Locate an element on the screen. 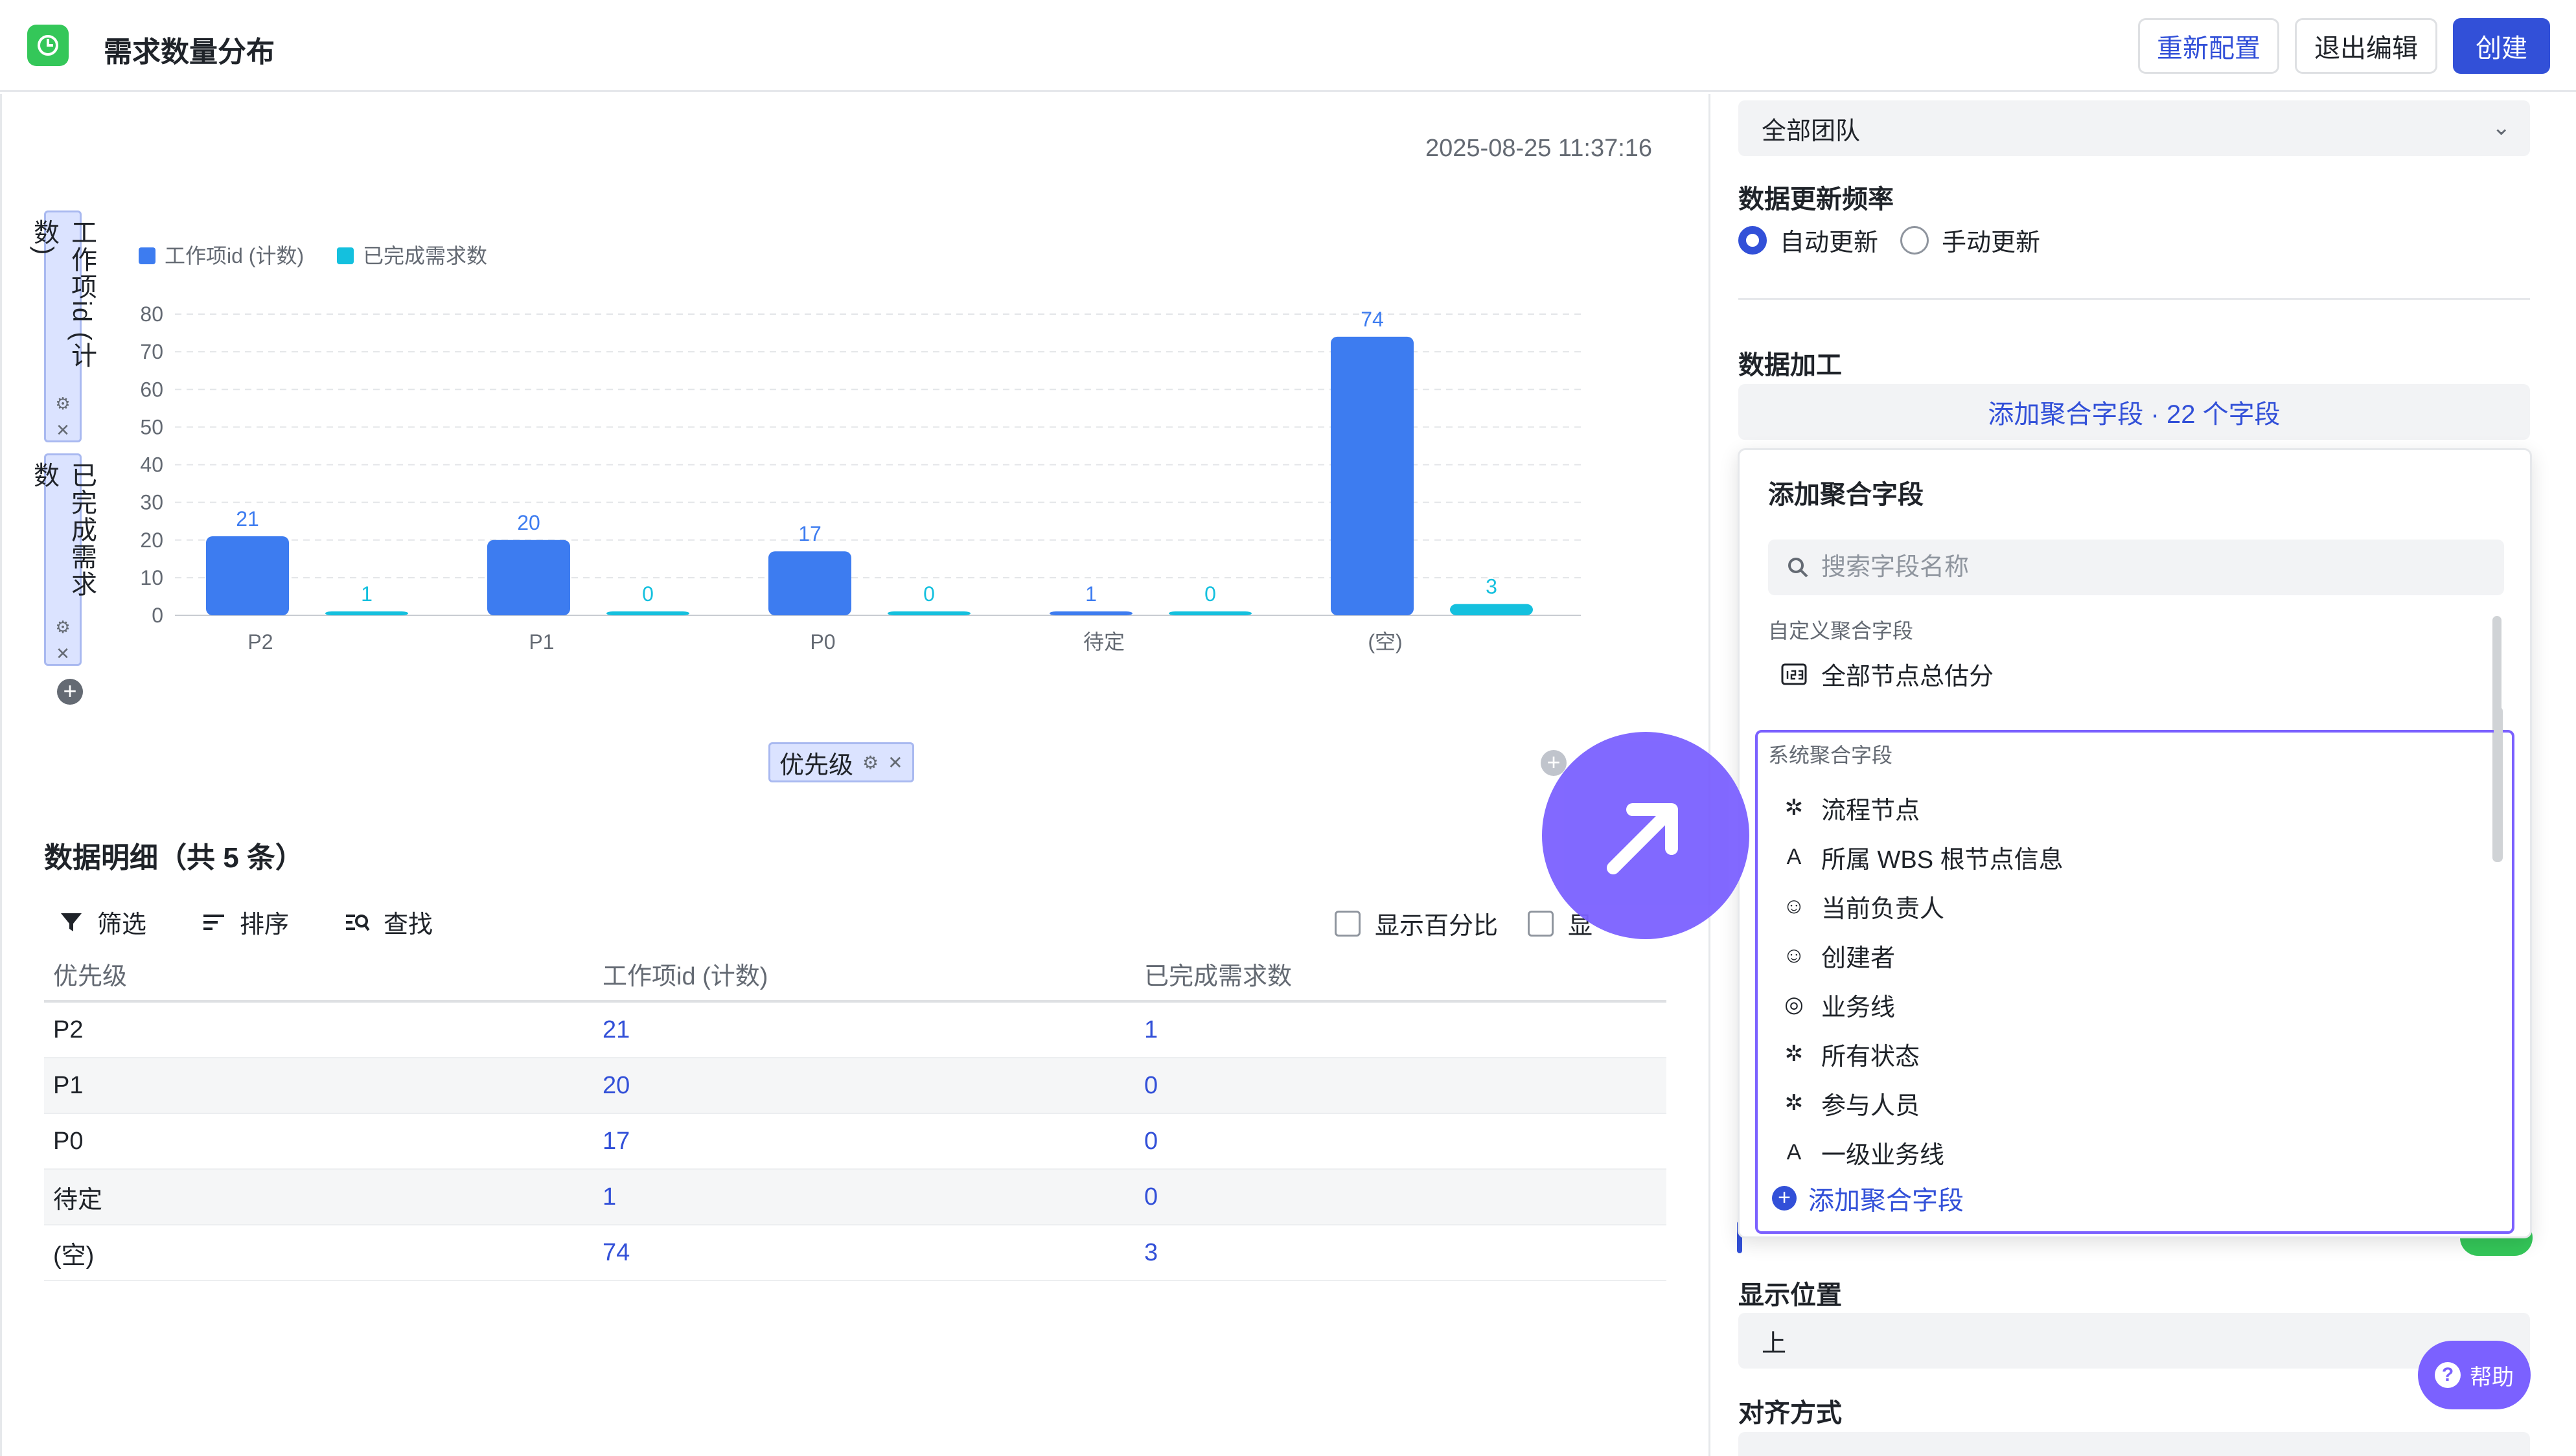 This screenshot has width=2576, height=1456. system-field-item: ◎ 业务线 is located at coordinates (1922, 1005).